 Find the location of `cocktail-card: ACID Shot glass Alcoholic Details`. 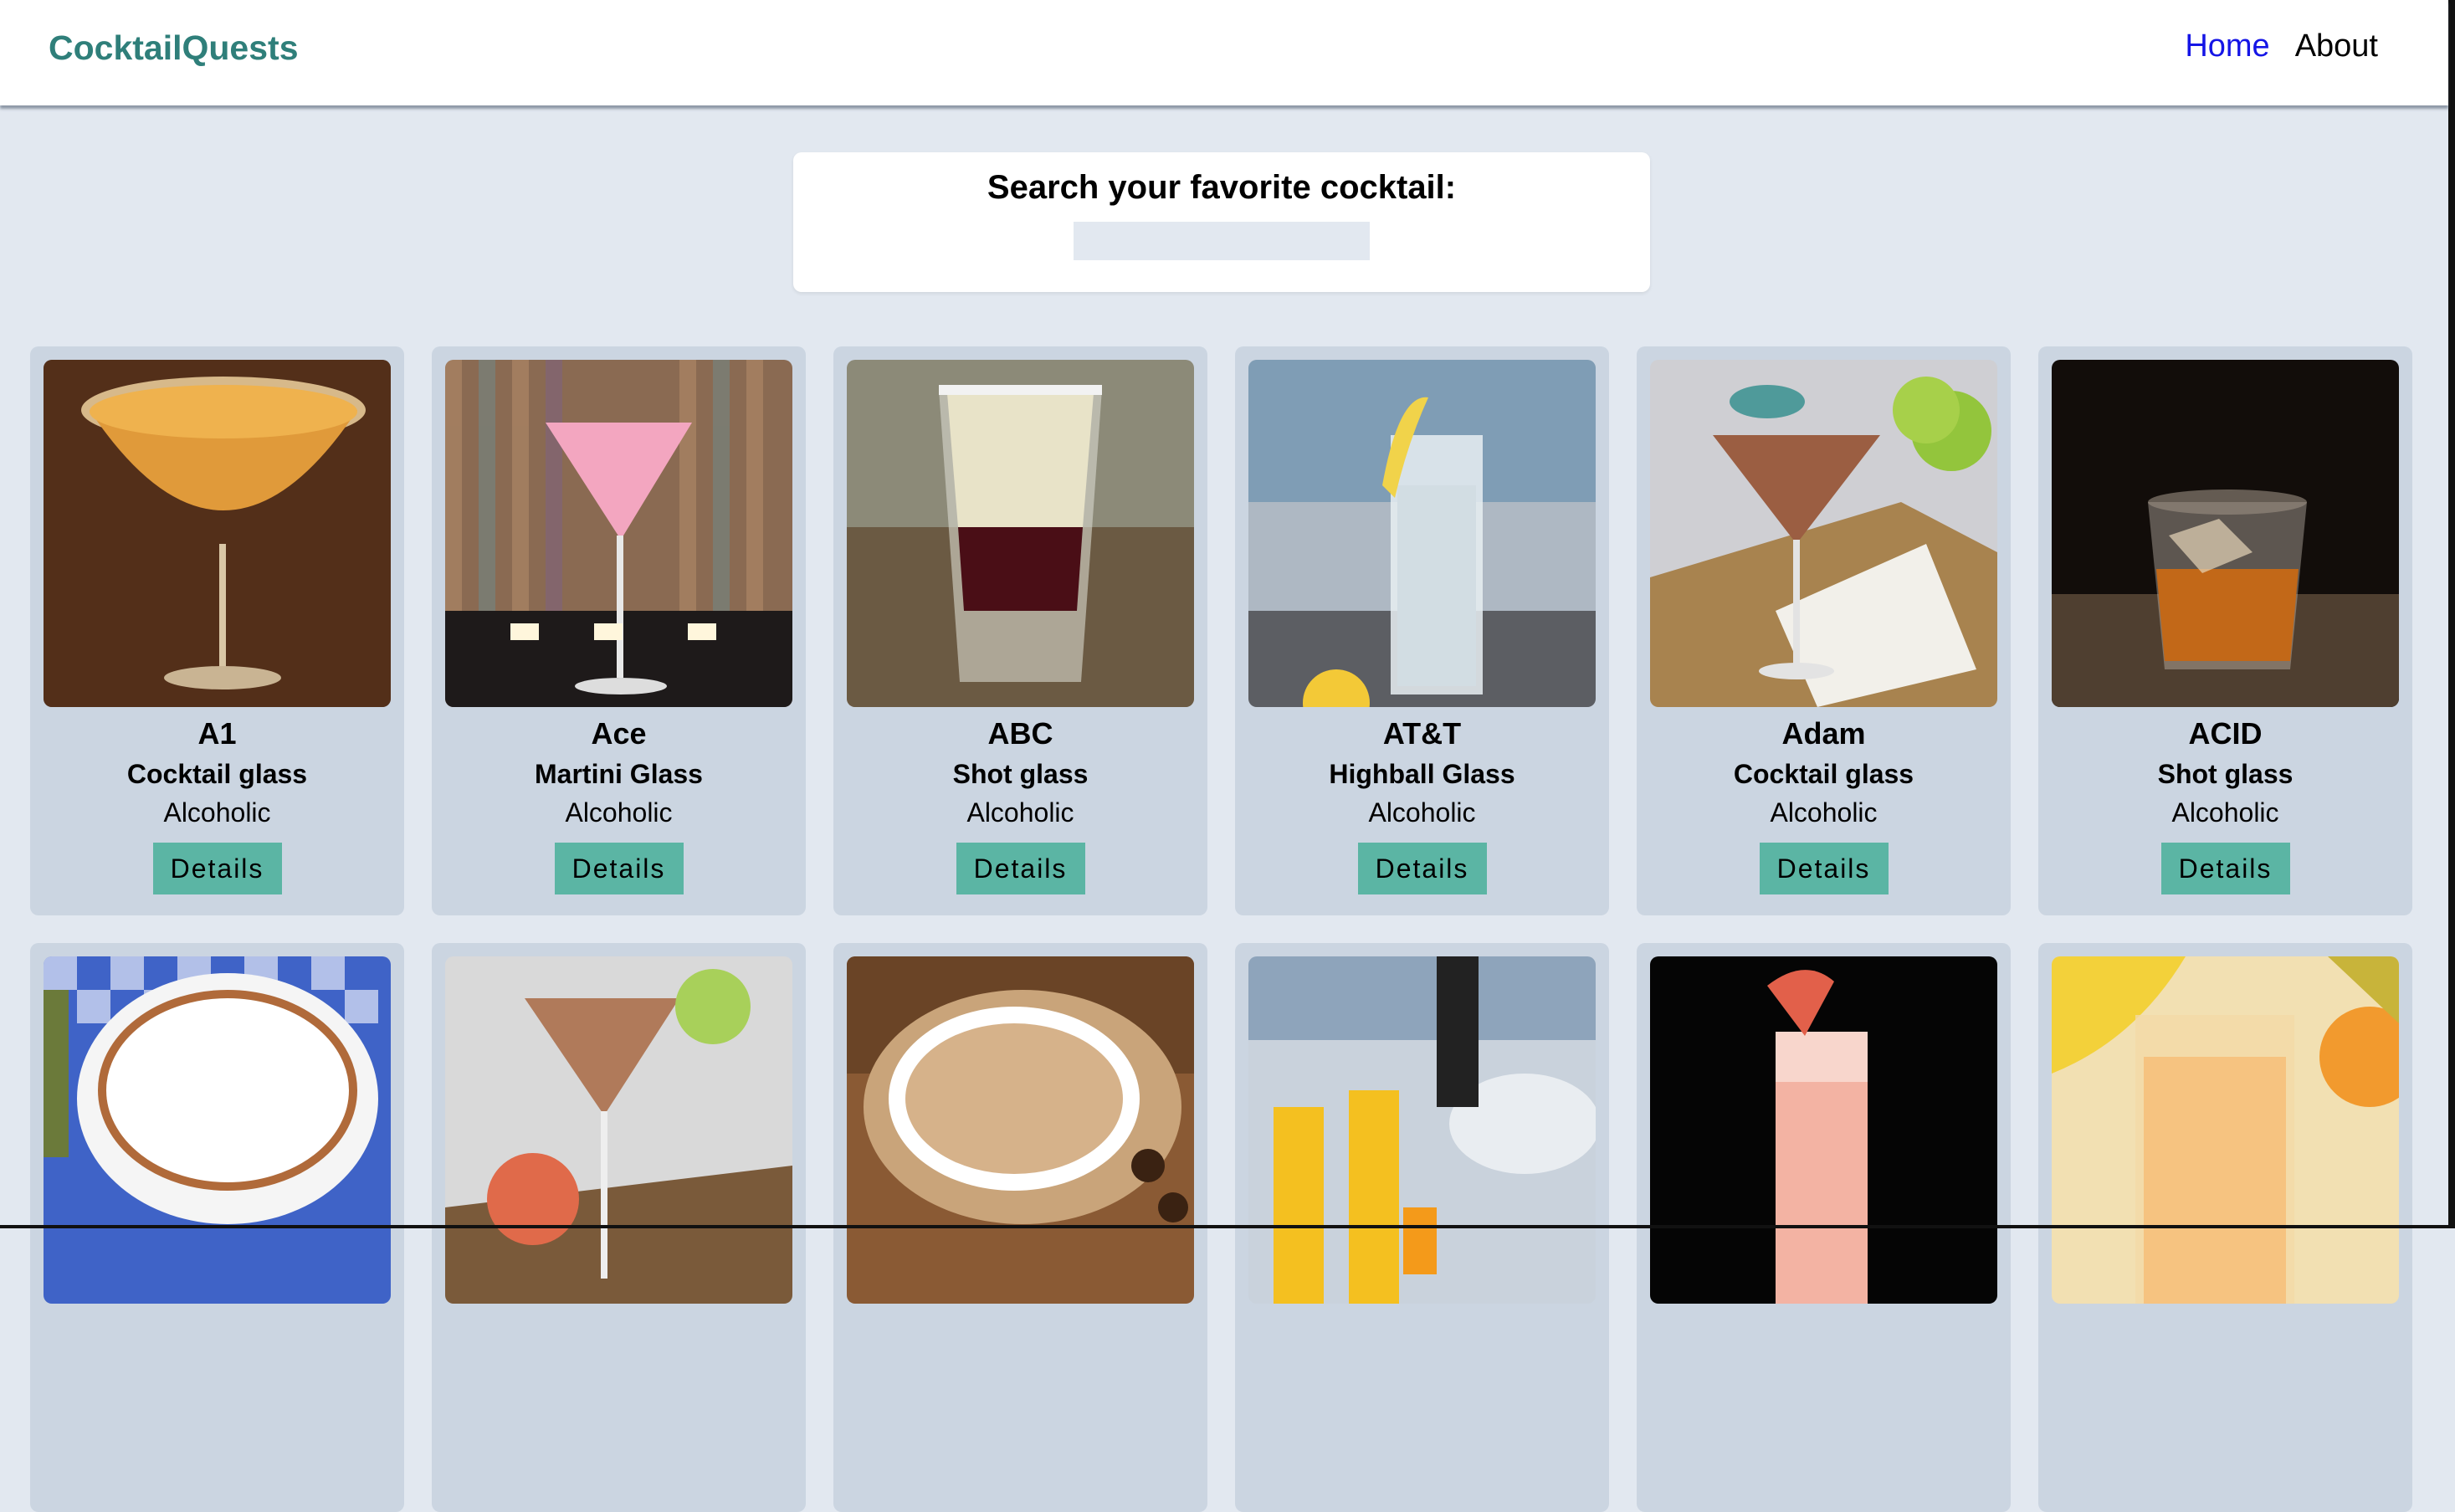

cocktail-card: ACID Shot glass Alcoholic Details is located at coordinates (2225, 630).